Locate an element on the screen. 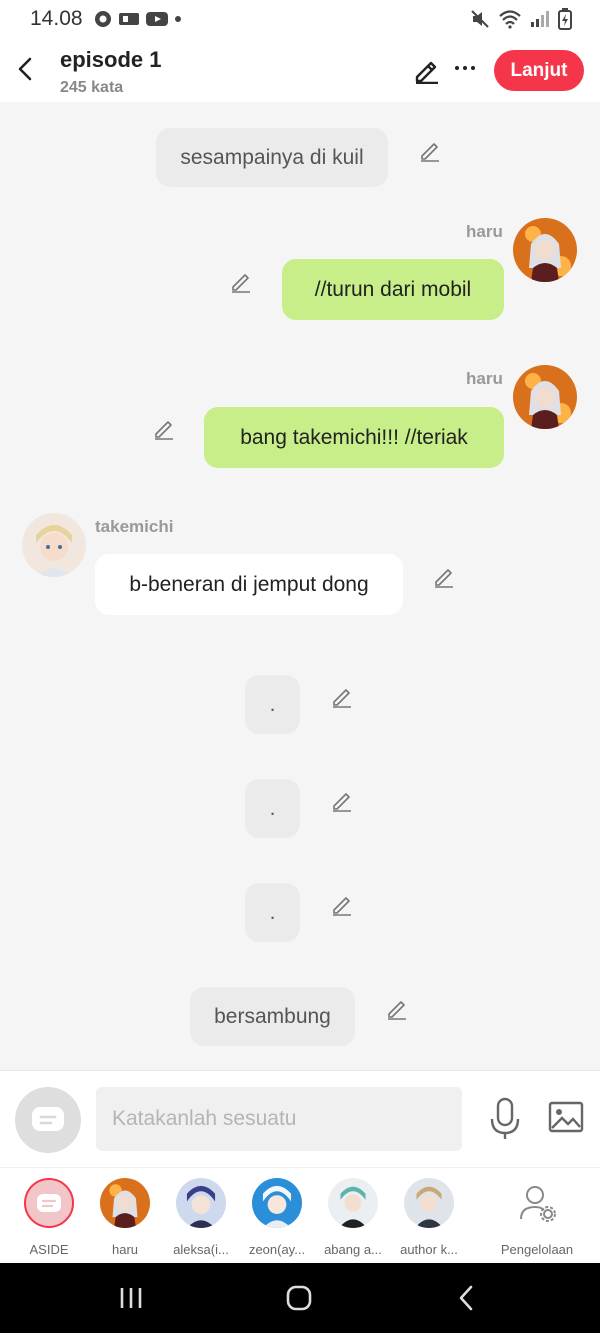 The image size is (600, 1333). mic-icon is located at coordinates (505, 1118).